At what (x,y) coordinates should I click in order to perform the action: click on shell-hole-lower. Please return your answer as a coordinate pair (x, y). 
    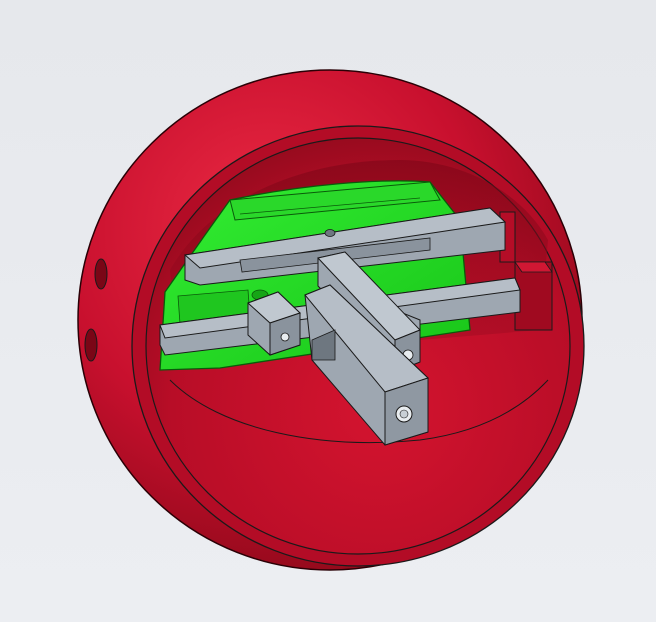
    Looking at the image, I should click on (91, 345).